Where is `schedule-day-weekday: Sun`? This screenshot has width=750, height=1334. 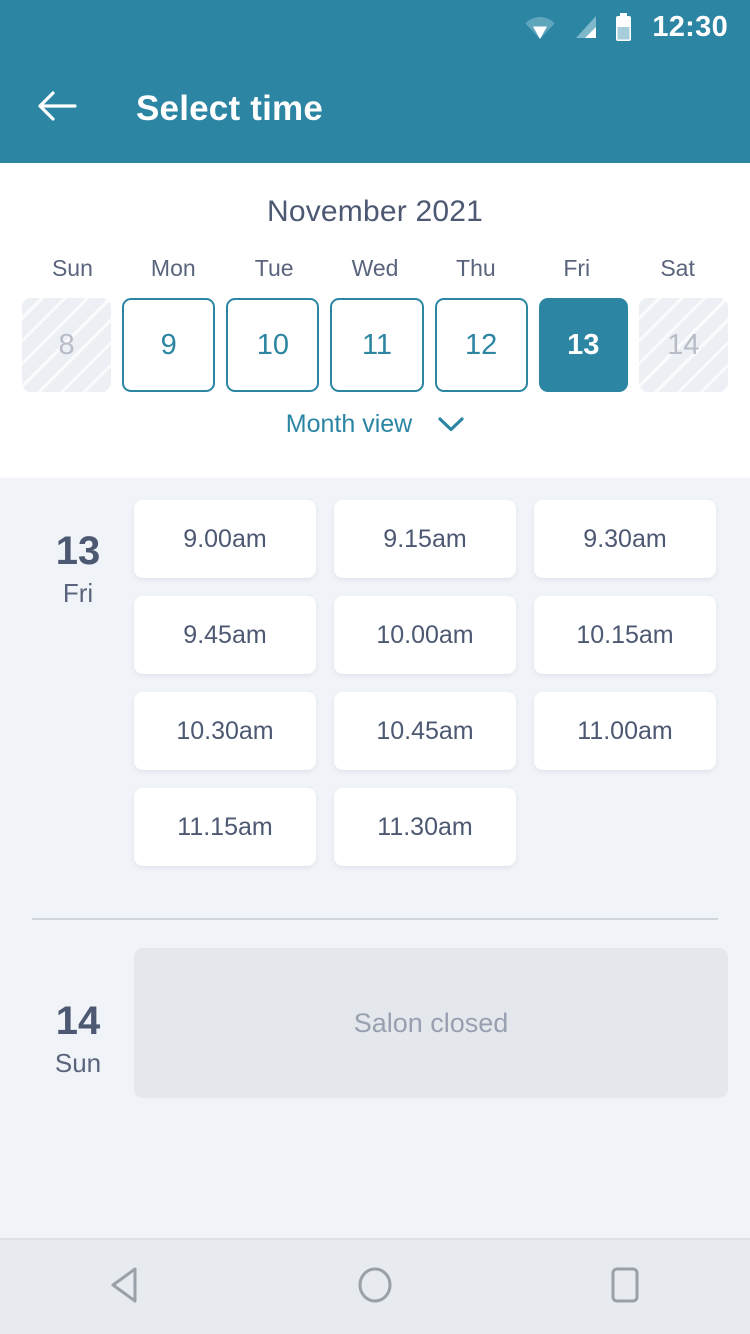 schedule-day-weekday: Sun is located at coordinates (78, 1063).